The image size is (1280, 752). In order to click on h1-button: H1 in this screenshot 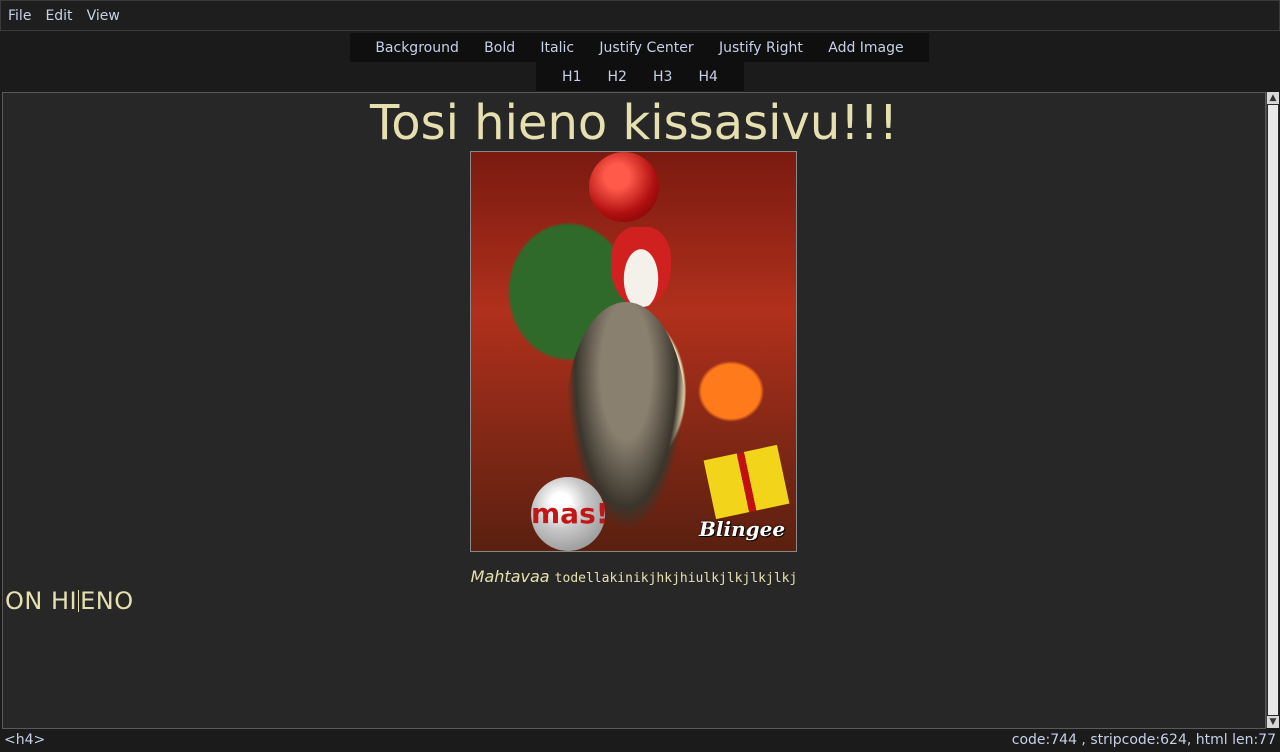, I will do `click(571, 77)`.